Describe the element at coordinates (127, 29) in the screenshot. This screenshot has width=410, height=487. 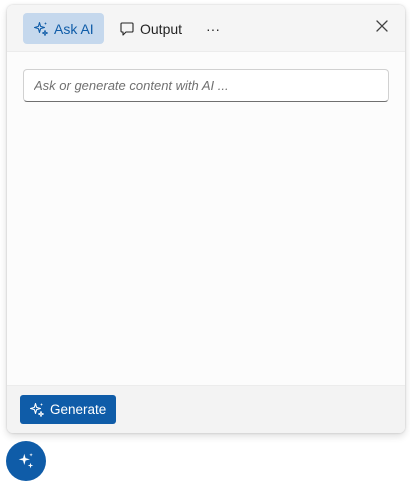
I see `comment-icon` at that location.